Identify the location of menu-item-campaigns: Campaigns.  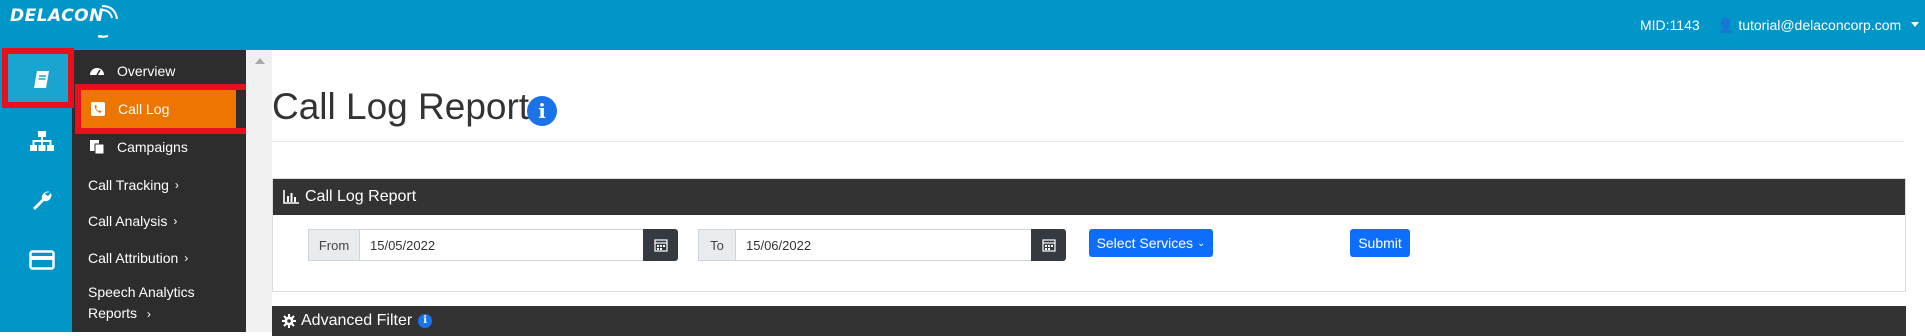
(159, 147).